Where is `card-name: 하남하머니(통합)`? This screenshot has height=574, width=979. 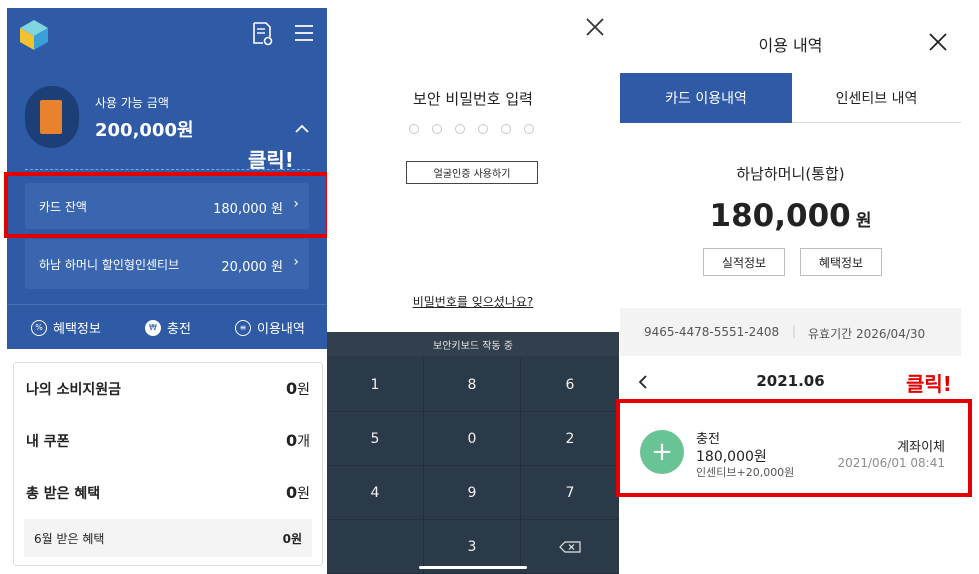 card-name: 하남하머니(통합) is located at coordinates (790, 174).